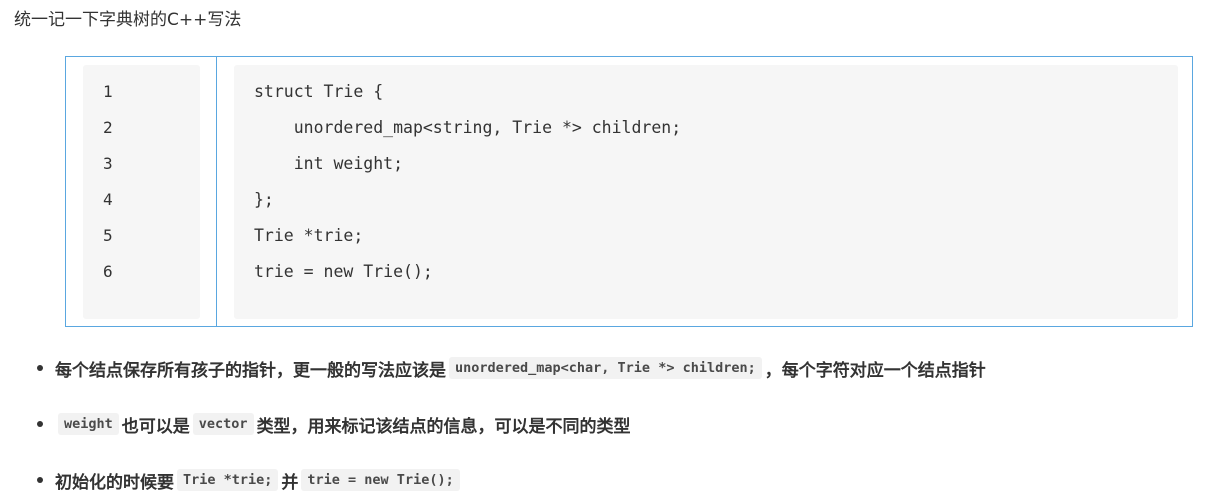  What do you see at coordinates (108, 235) in the screenshot?
I see `line-number: 5` at bounding box center [108, 235].